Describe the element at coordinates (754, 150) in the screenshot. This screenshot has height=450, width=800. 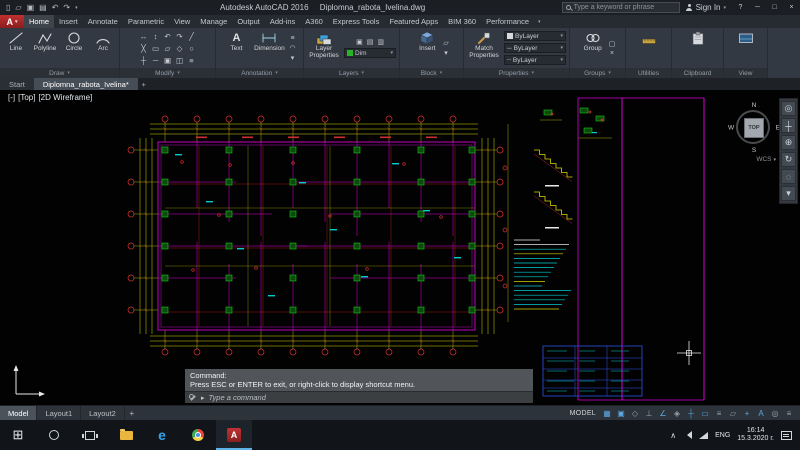
I see `viewcube-south: S` at that location.